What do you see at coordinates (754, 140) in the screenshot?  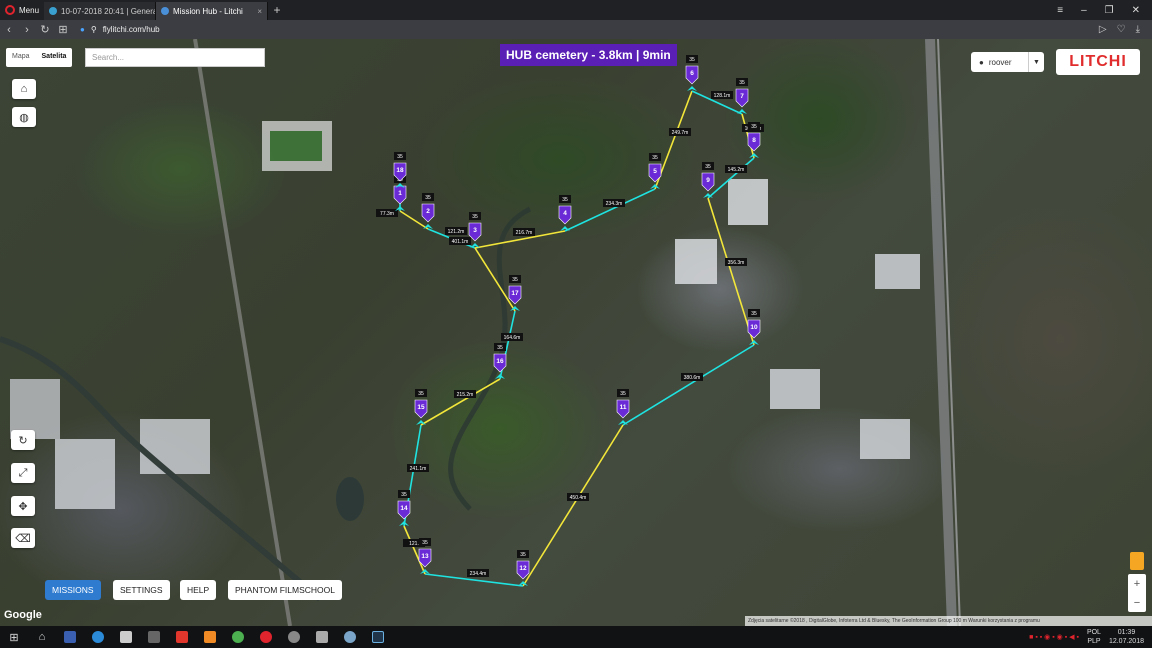 I see `waypoint-marker: 35 8` at bounding box center [754, 140].